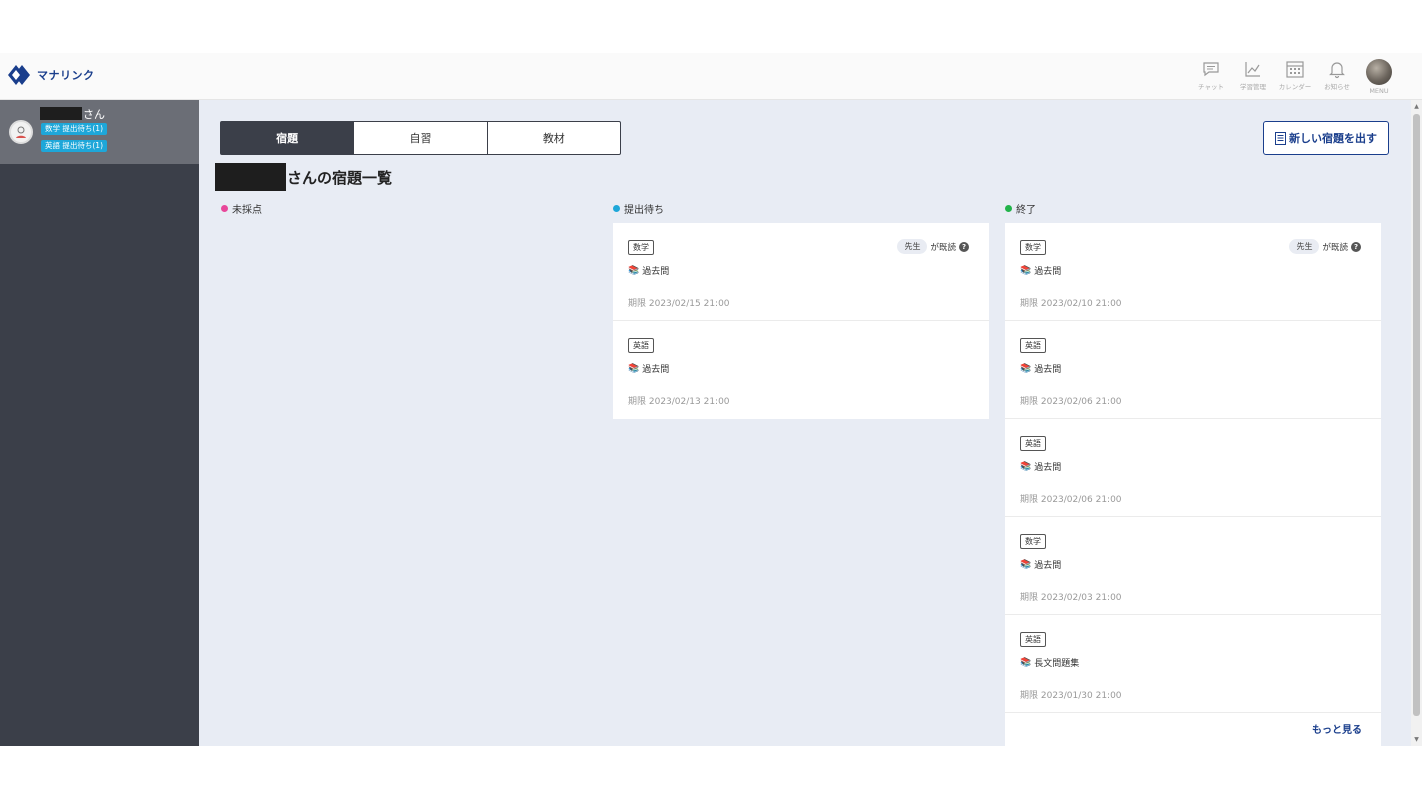  What do you see at coordinates (1295, 69) in the screenshot?
I see `calendar-icon` at bounding box center [1295, 69].